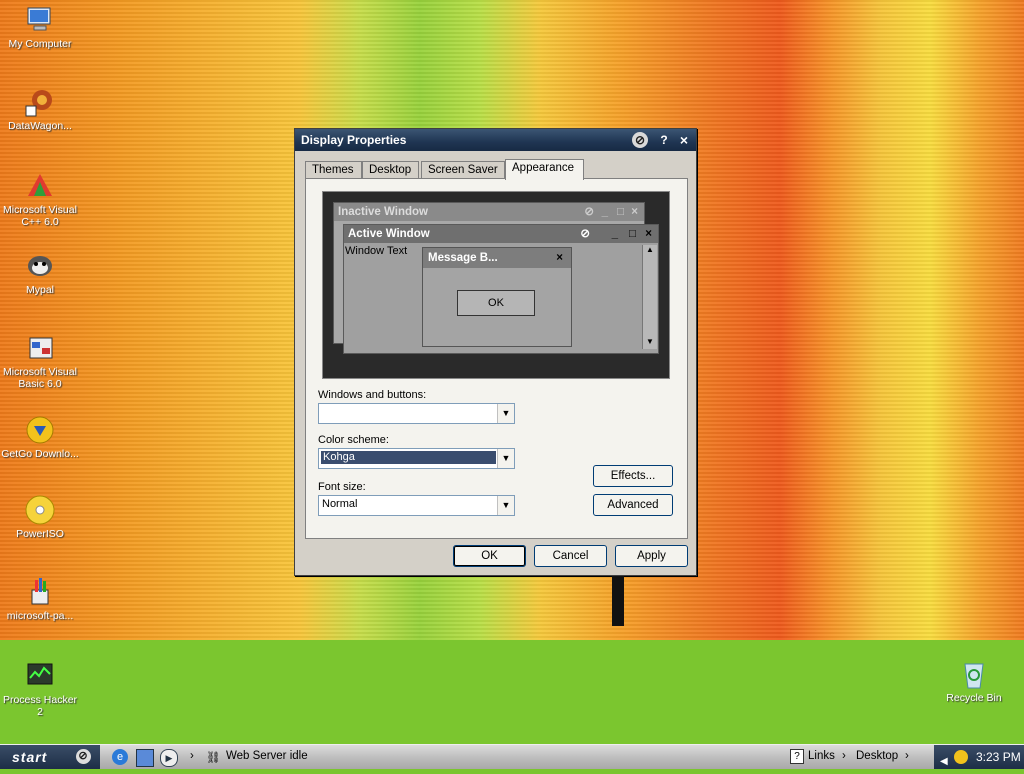 This screenshot has height=774, width=1024. Describe the element at coordinates (145, 758) in the screenshot. I see `show-desktop-icon` at that location.